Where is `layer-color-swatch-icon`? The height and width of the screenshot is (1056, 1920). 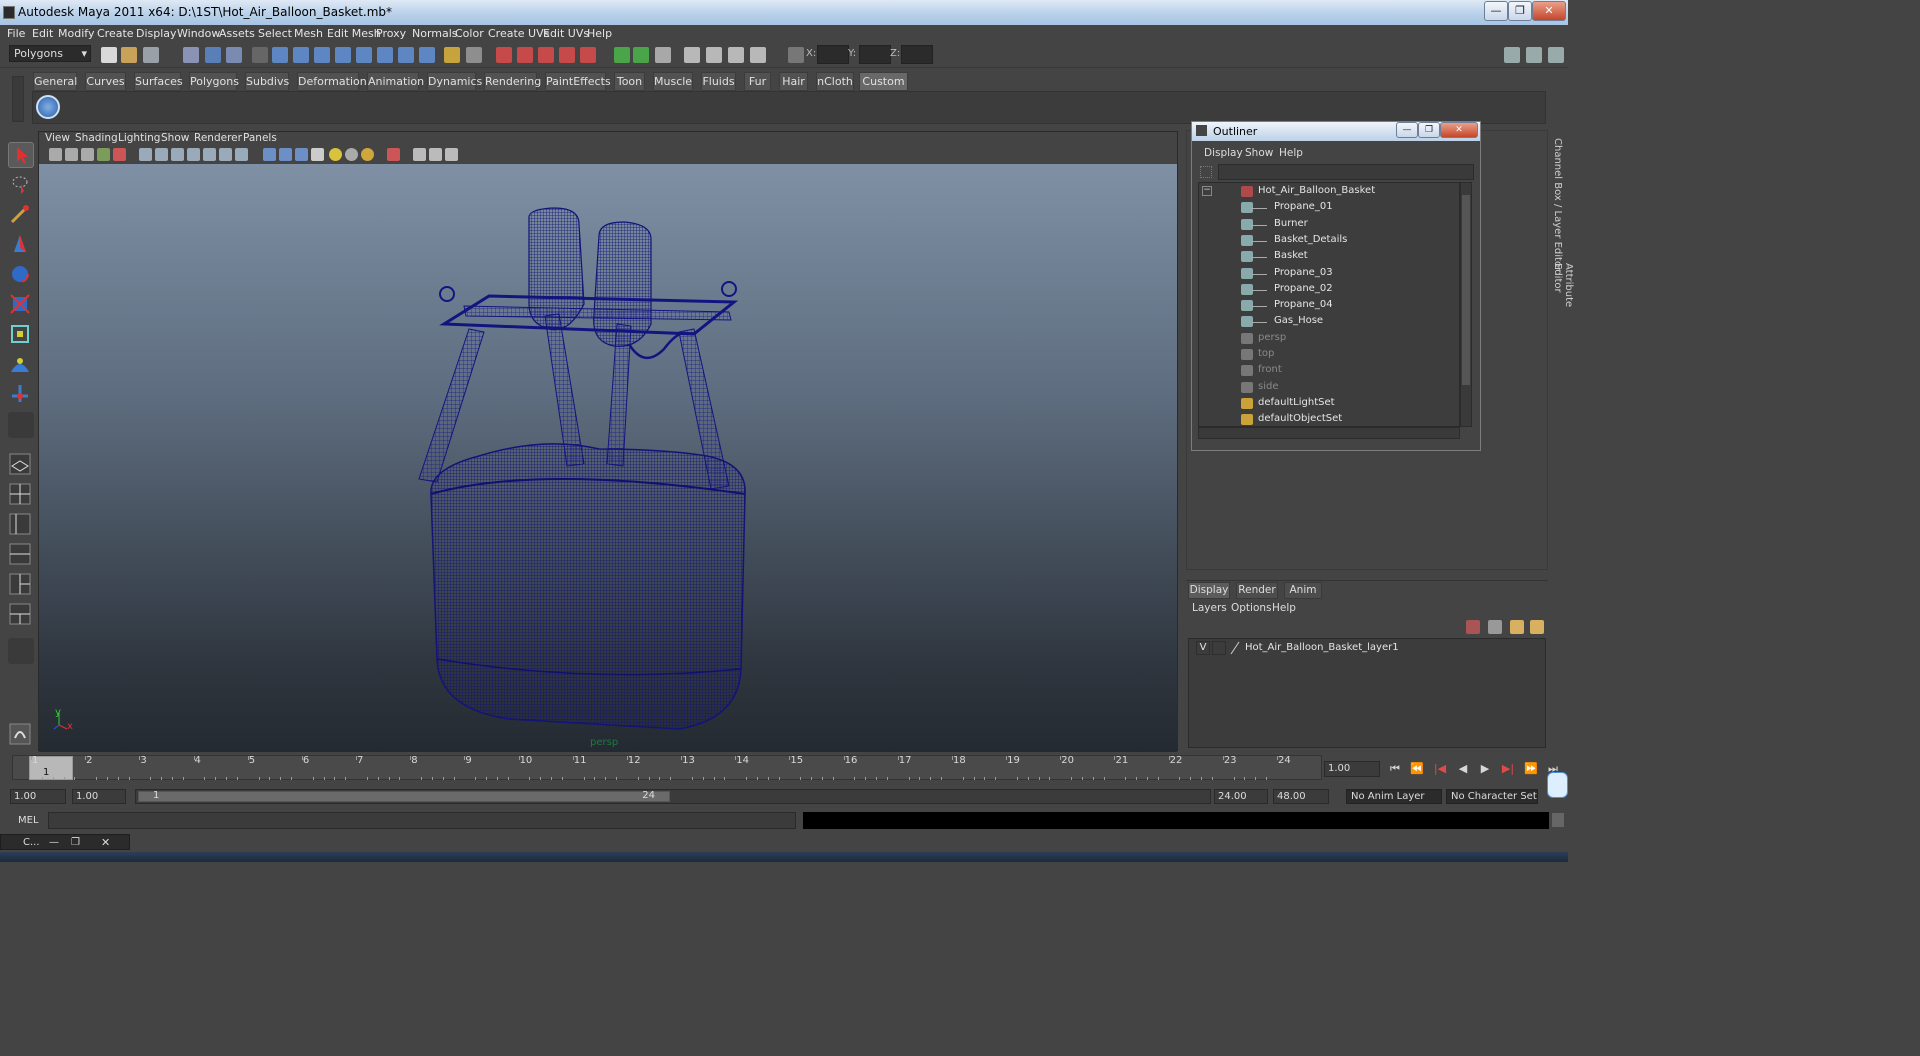
layer-color-swatch-icon is located at coordinates (1235, 648).